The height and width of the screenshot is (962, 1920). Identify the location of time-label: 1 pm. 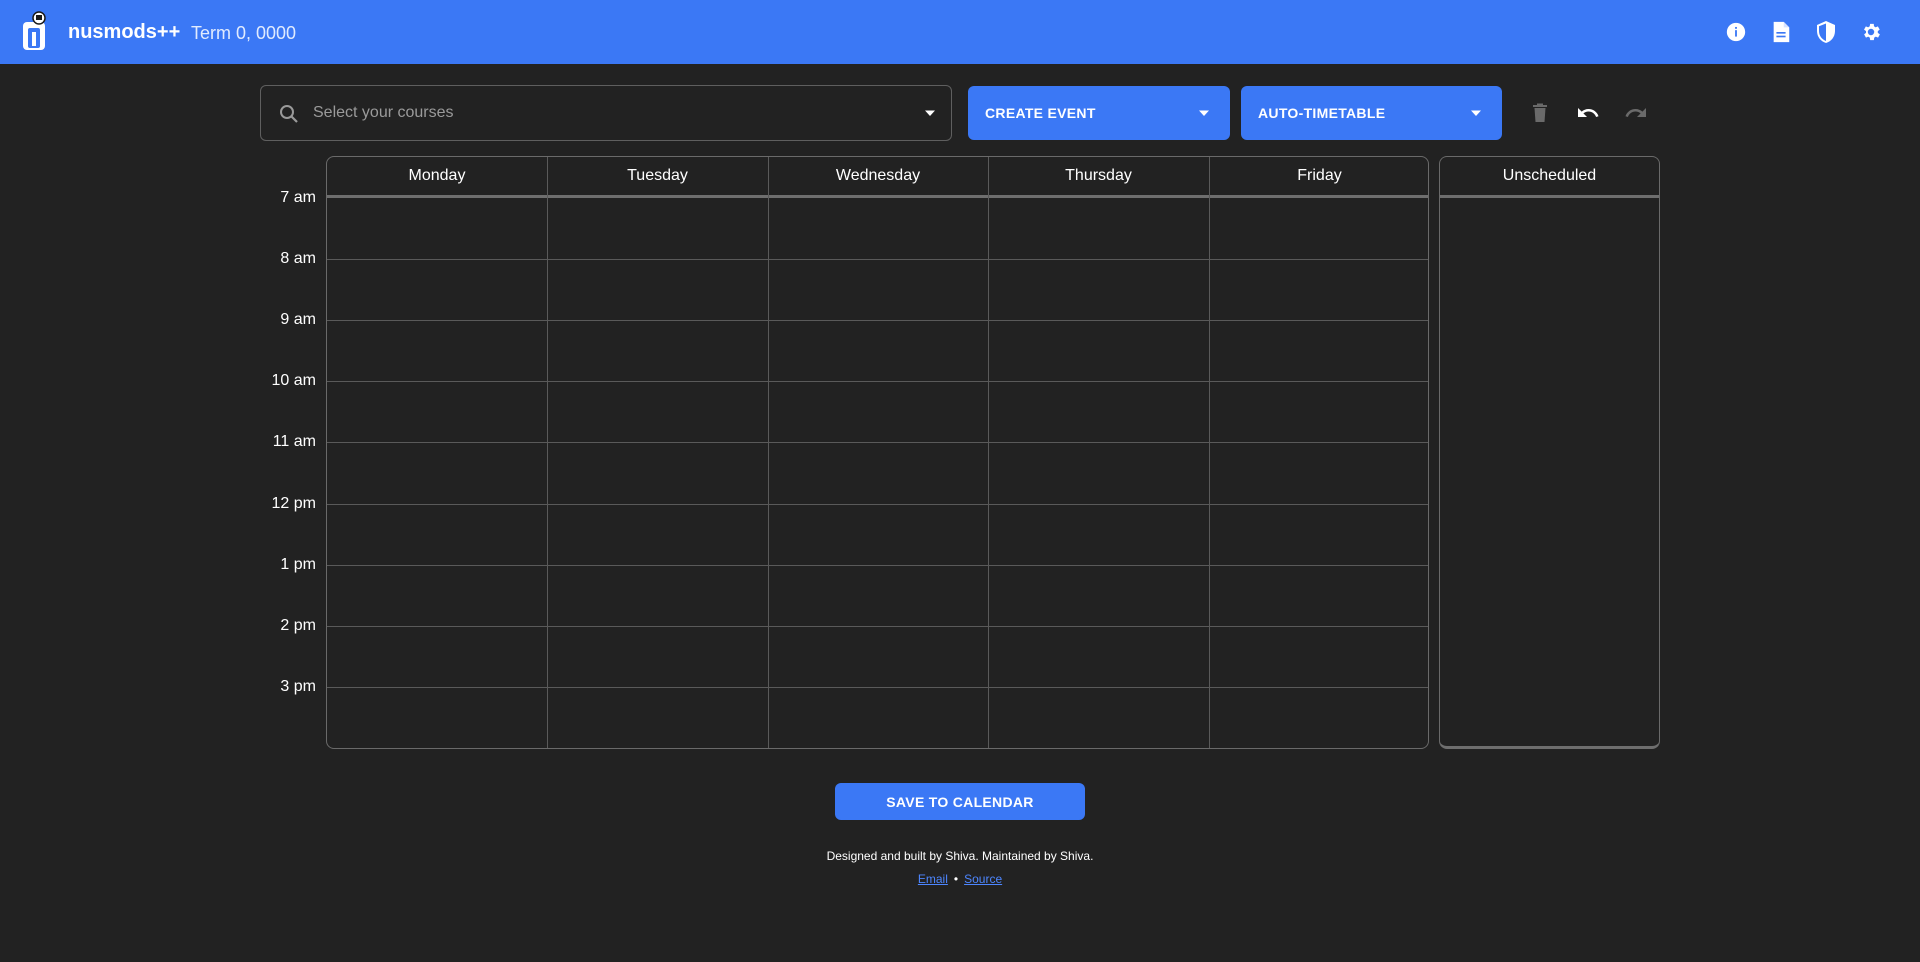
(298, 564).